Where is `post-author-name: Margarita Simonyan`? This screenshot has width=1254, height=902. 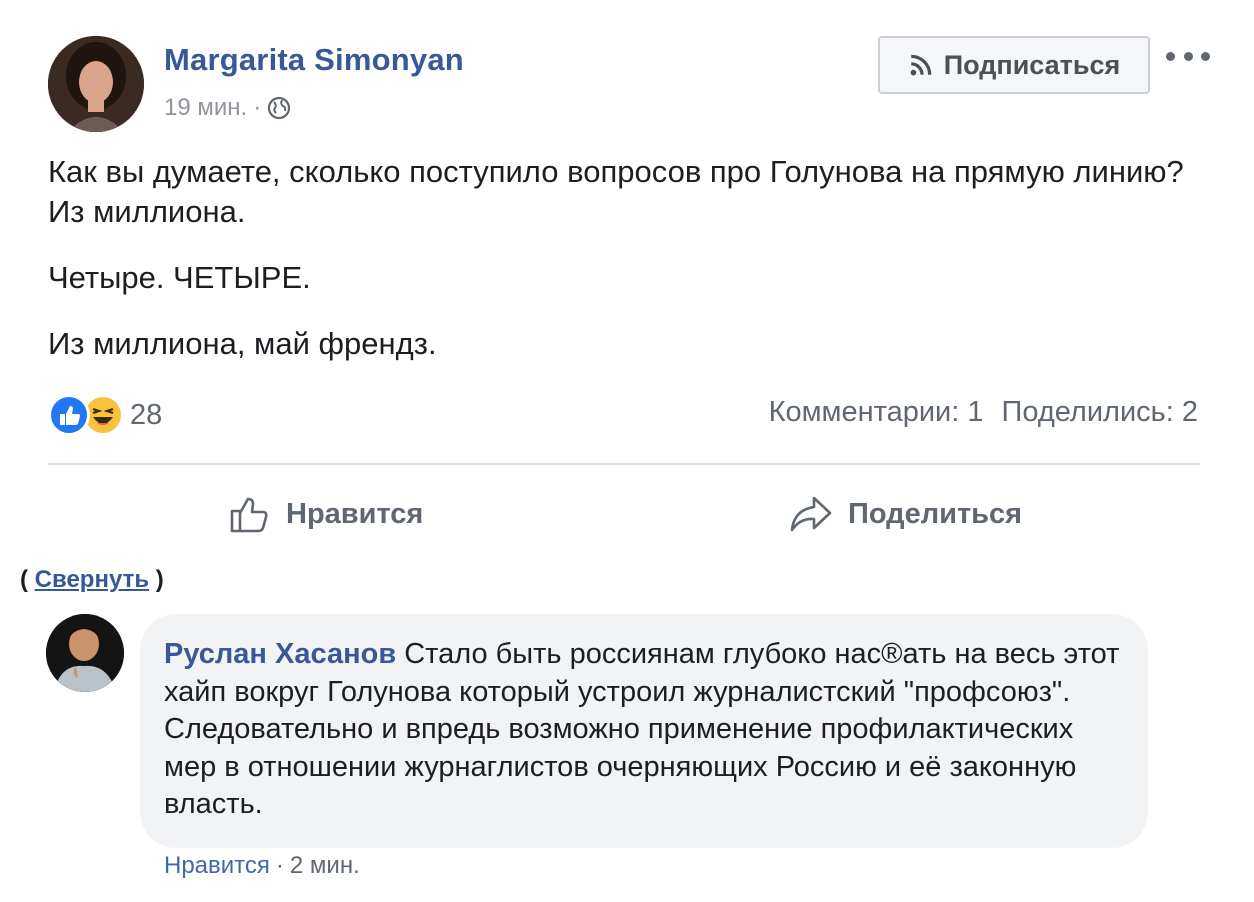 post-author-name: Margarita Simonyan is located at coordinates (314, 60).